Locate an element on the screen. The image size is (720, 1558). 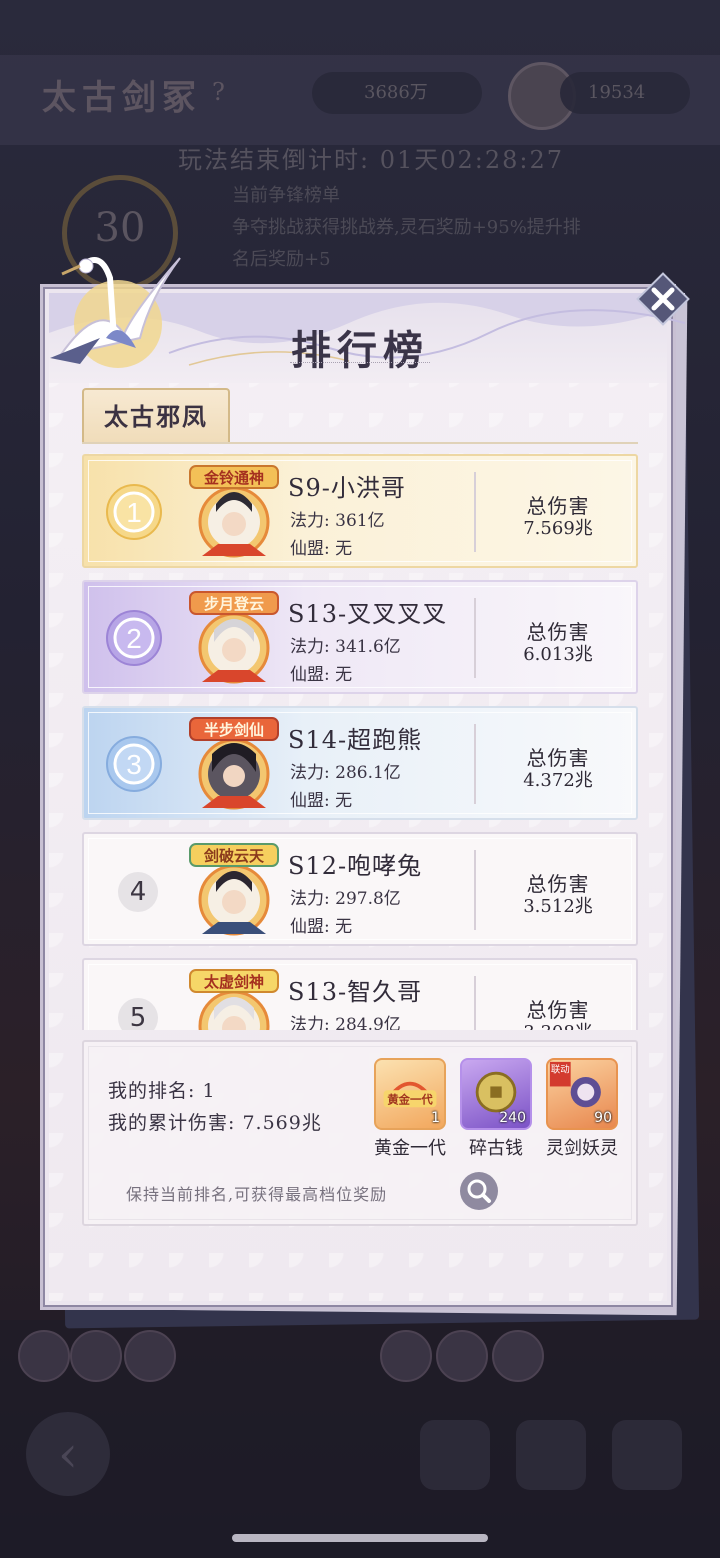
purple-medal-icon: 2 is located at coordinates (134, 638).